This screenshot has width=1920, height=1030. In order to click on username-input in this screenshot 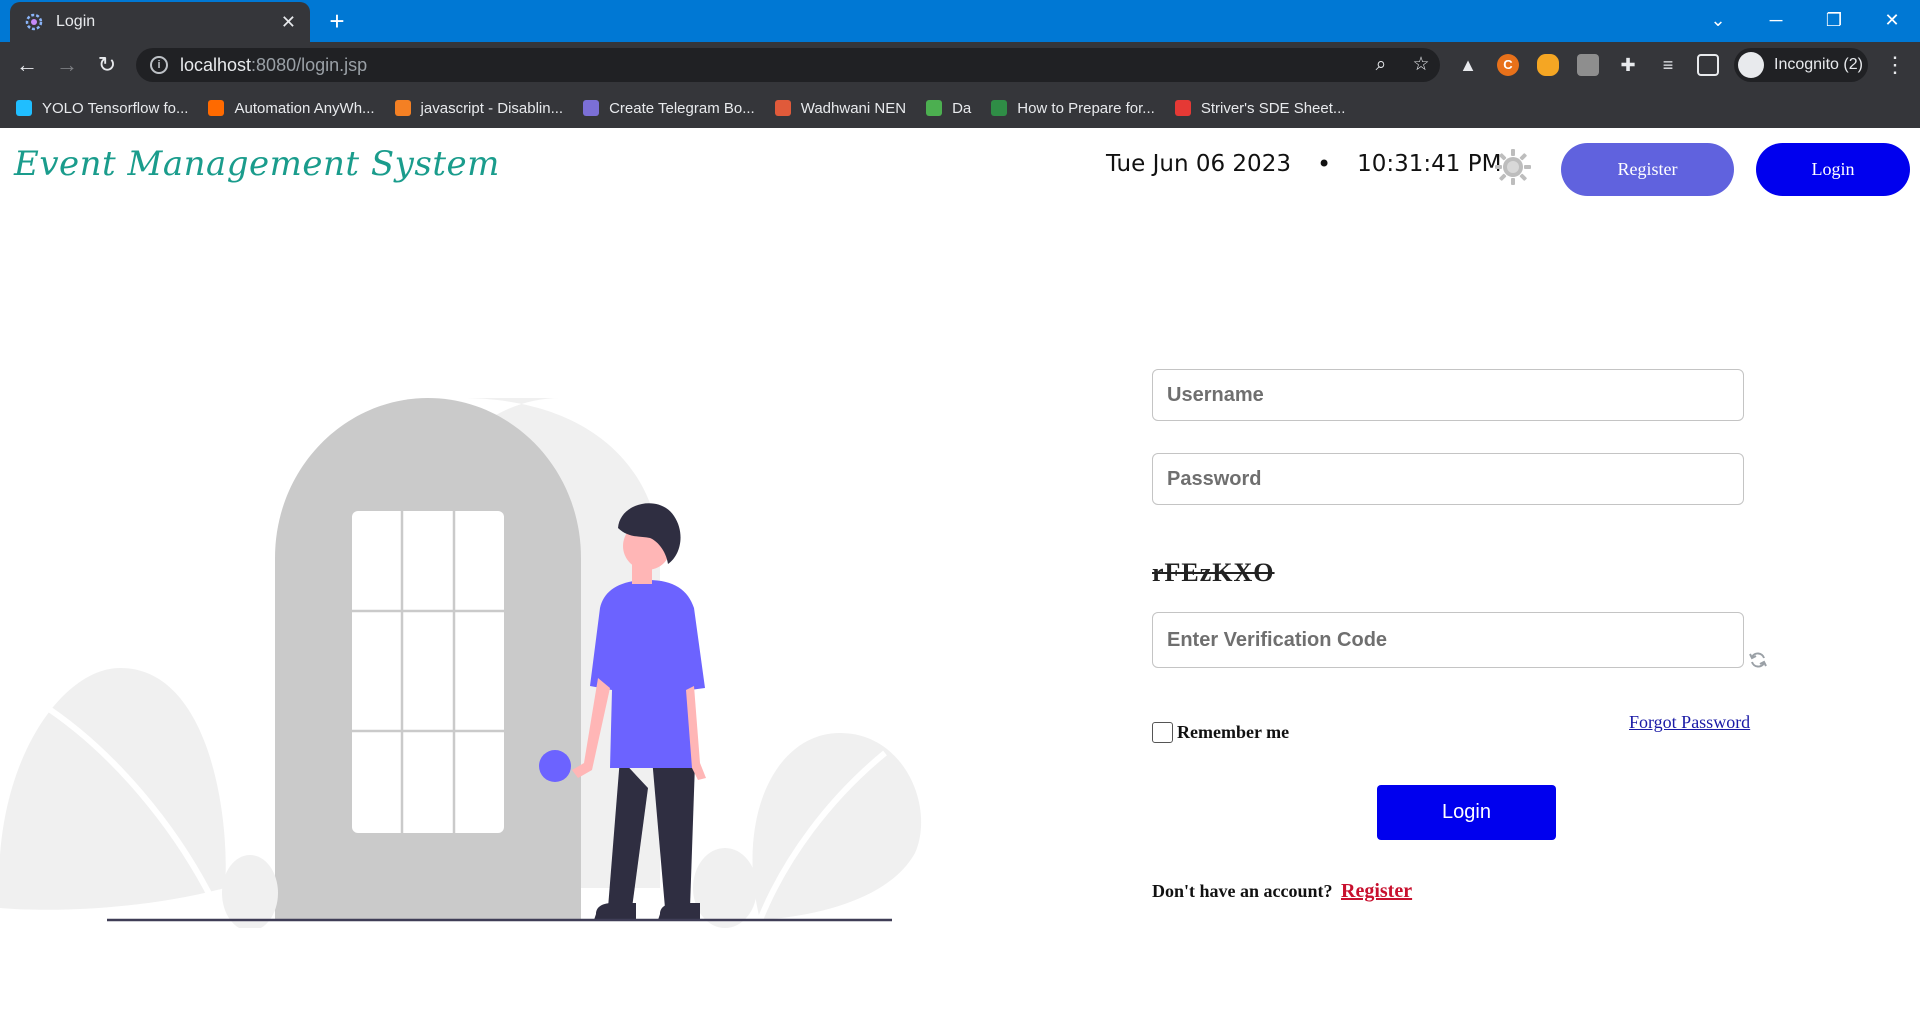, I will do `click(1448, 395)`.